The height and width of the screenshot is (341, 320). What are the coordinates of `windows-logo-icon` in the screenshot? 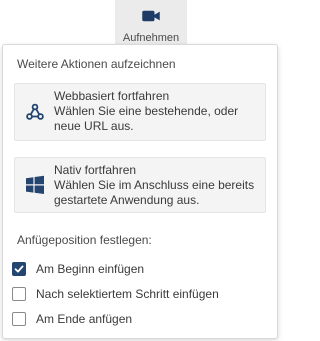 It's located at (35, 185).